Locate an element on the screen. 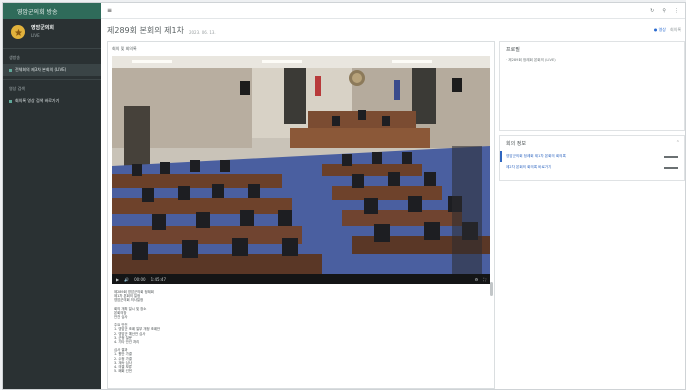 The image size is (686, 390). time-total: 1:45:47 is located at coordinates (158, 279).